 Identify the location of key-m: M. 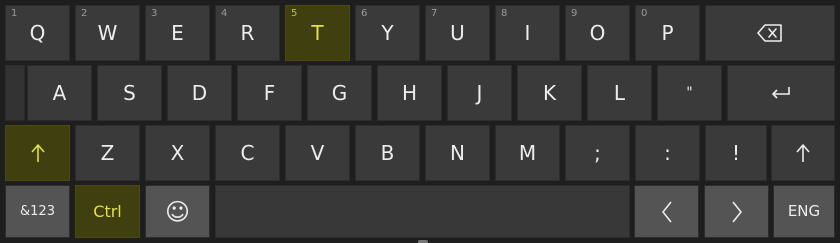
(527, 153).